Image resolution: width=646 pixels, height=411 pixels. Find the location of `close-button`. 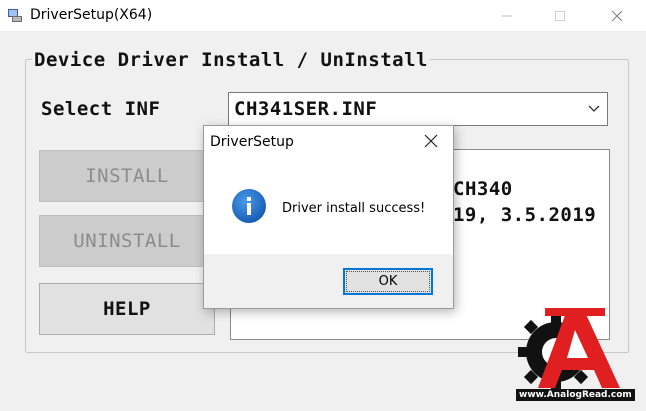

close-button is located at coordinates (617, 15).